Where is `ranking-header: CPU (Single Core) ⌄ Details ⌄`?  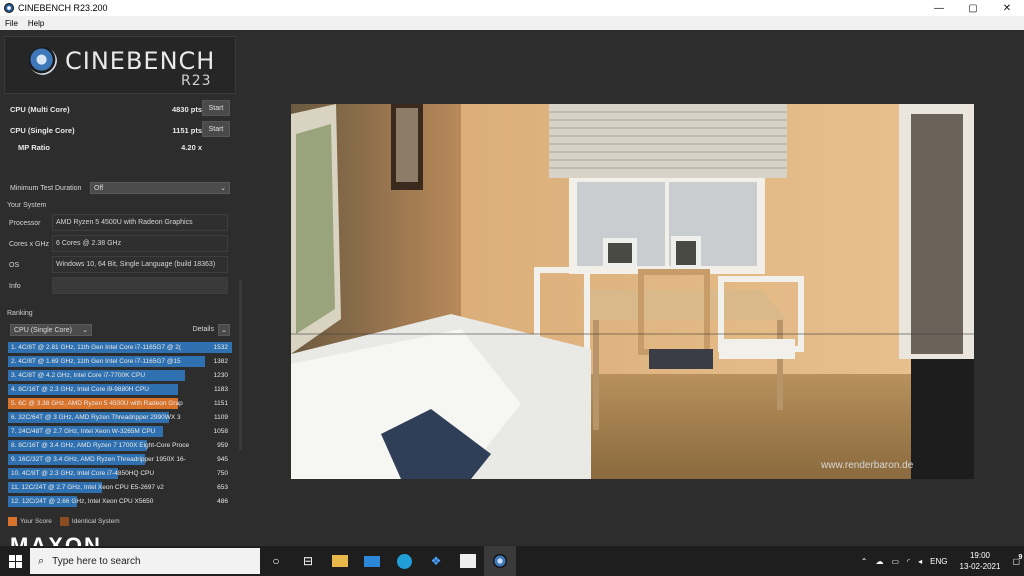
ranking-header: CPU (Single Core) ⌄ Details ⌄ is located at coordinates (120, 331).